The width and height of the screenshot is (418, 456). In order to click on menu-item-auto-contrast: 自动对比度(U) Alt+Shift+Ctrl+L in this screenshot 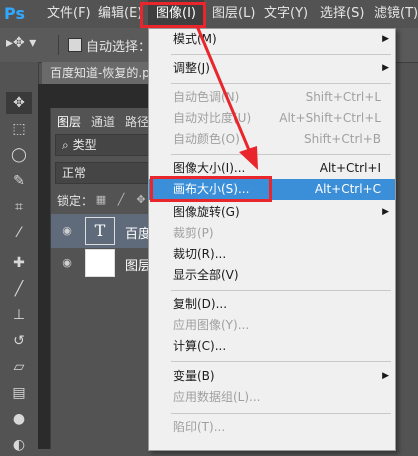, I will do `click(272, 118)`.